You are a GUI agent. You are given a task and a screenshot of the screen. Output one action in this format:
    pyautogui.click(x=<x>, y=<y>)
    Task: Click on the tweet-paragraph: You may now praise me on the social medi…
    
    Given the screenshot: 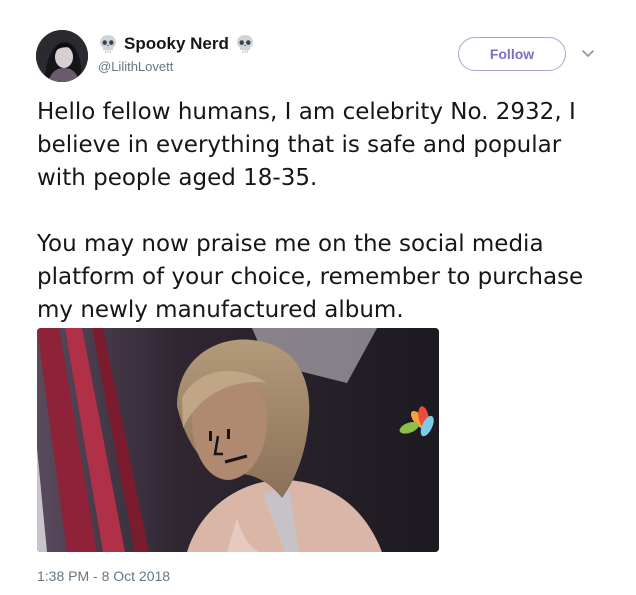 What is the action you would take?
    pyautogui.click(x=310, y=277)
    